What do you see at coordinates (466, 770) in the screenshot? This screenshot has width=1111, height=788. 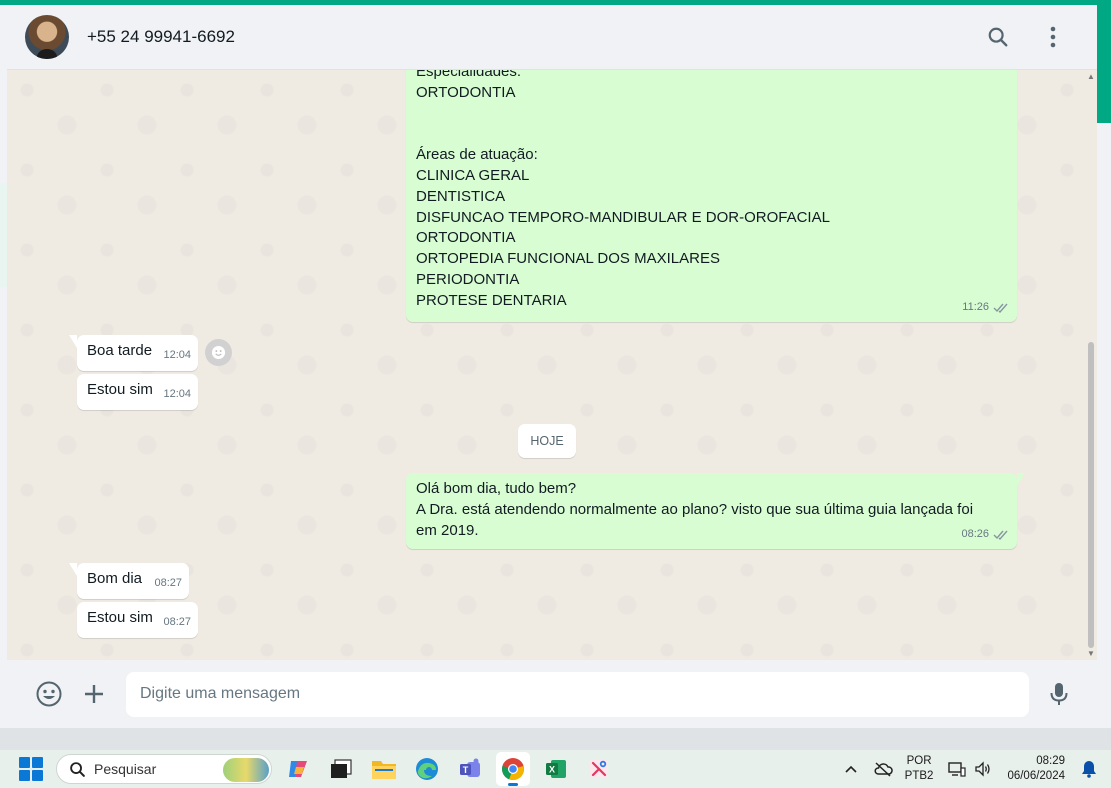 I see `svg-text: T` at bounding box center [466, 770].